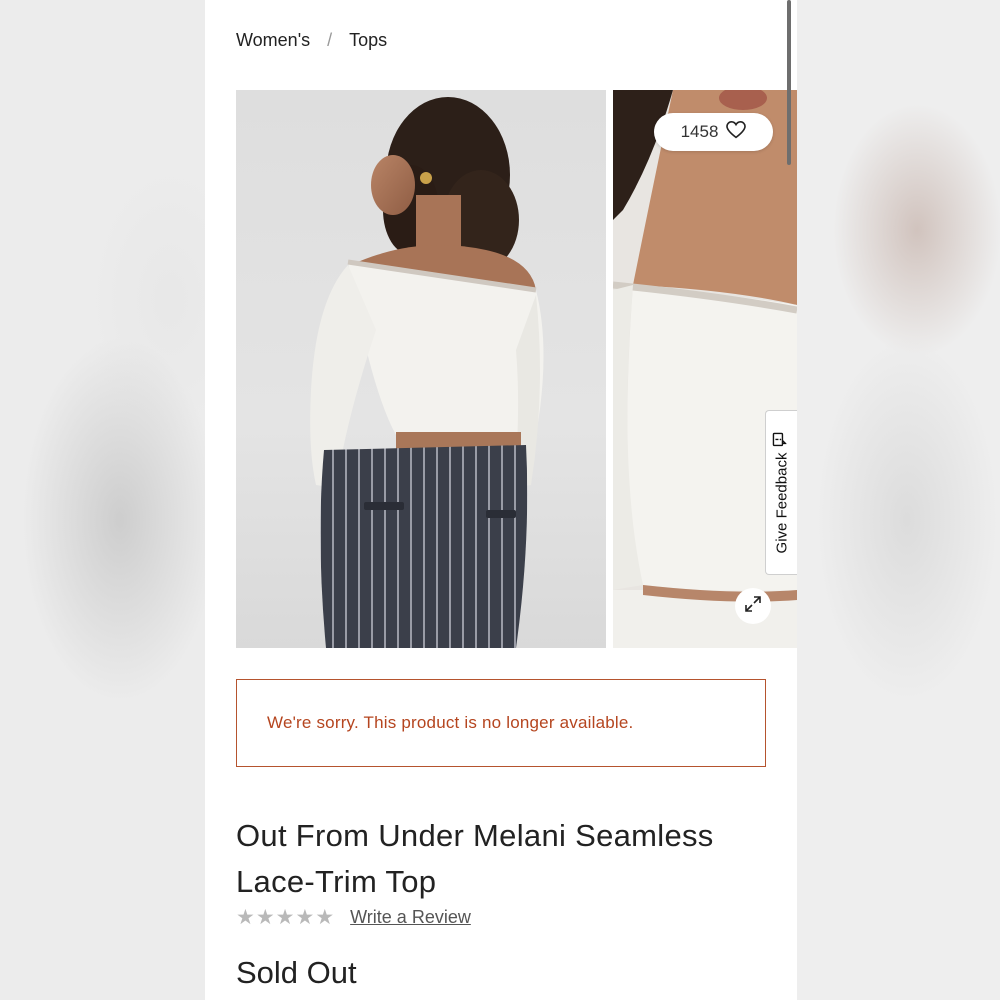 The image size is (1000, 1000). I want to click on likes-count: 1458, so click(699, 131).